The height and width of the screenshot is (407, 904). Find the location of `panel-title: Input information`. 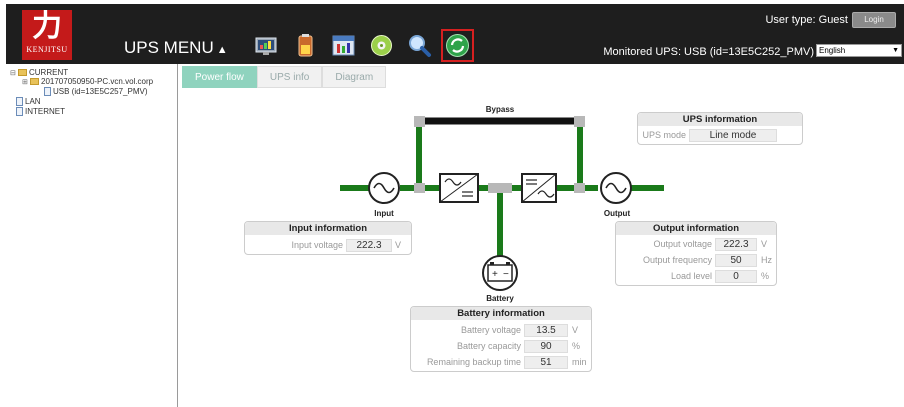

panel-title: Input information is located at coordinates (328, 228).